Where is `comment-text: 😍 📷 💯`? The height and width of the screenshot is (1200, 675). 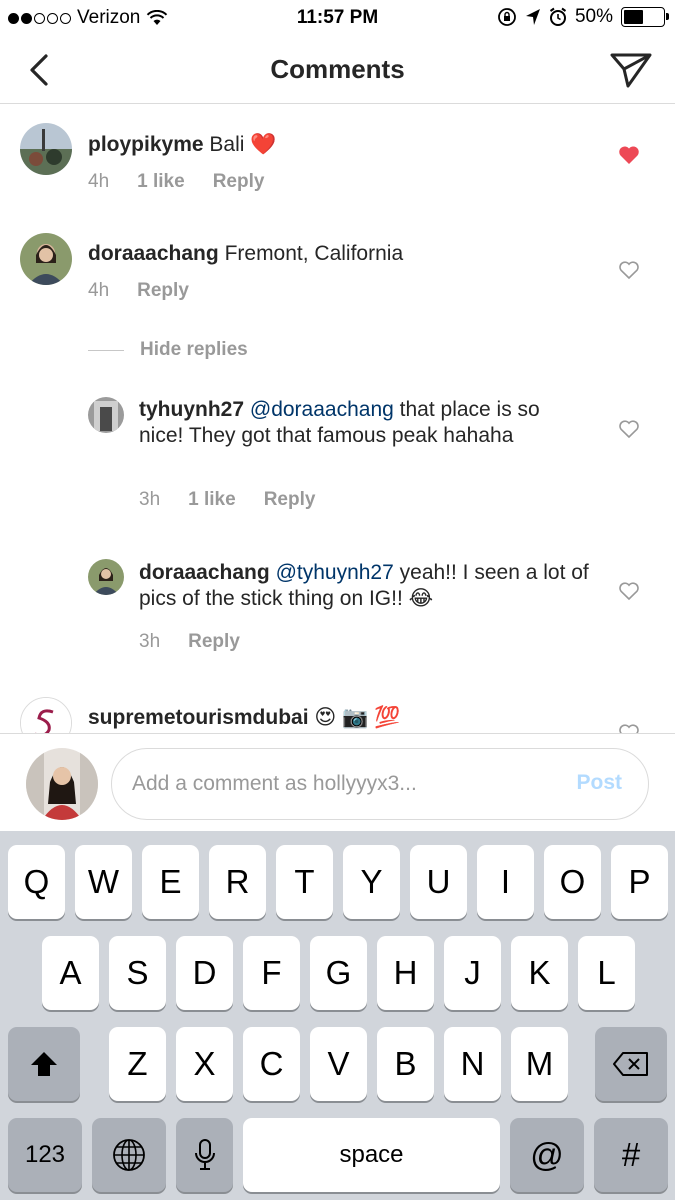 comment-text: 😍 📷 💯 is located at coordinates (357, 717).